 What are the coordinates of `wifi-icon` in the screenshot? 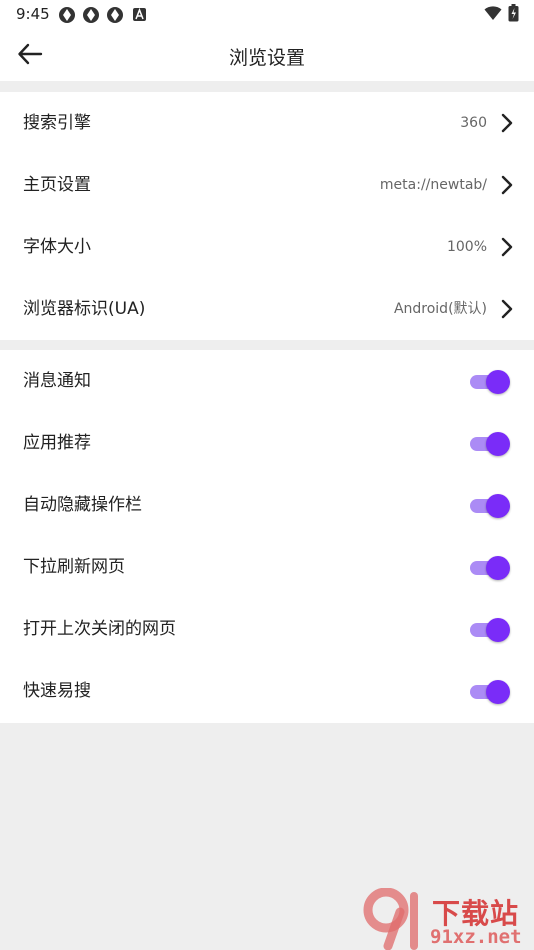 It's located at (493, 13).